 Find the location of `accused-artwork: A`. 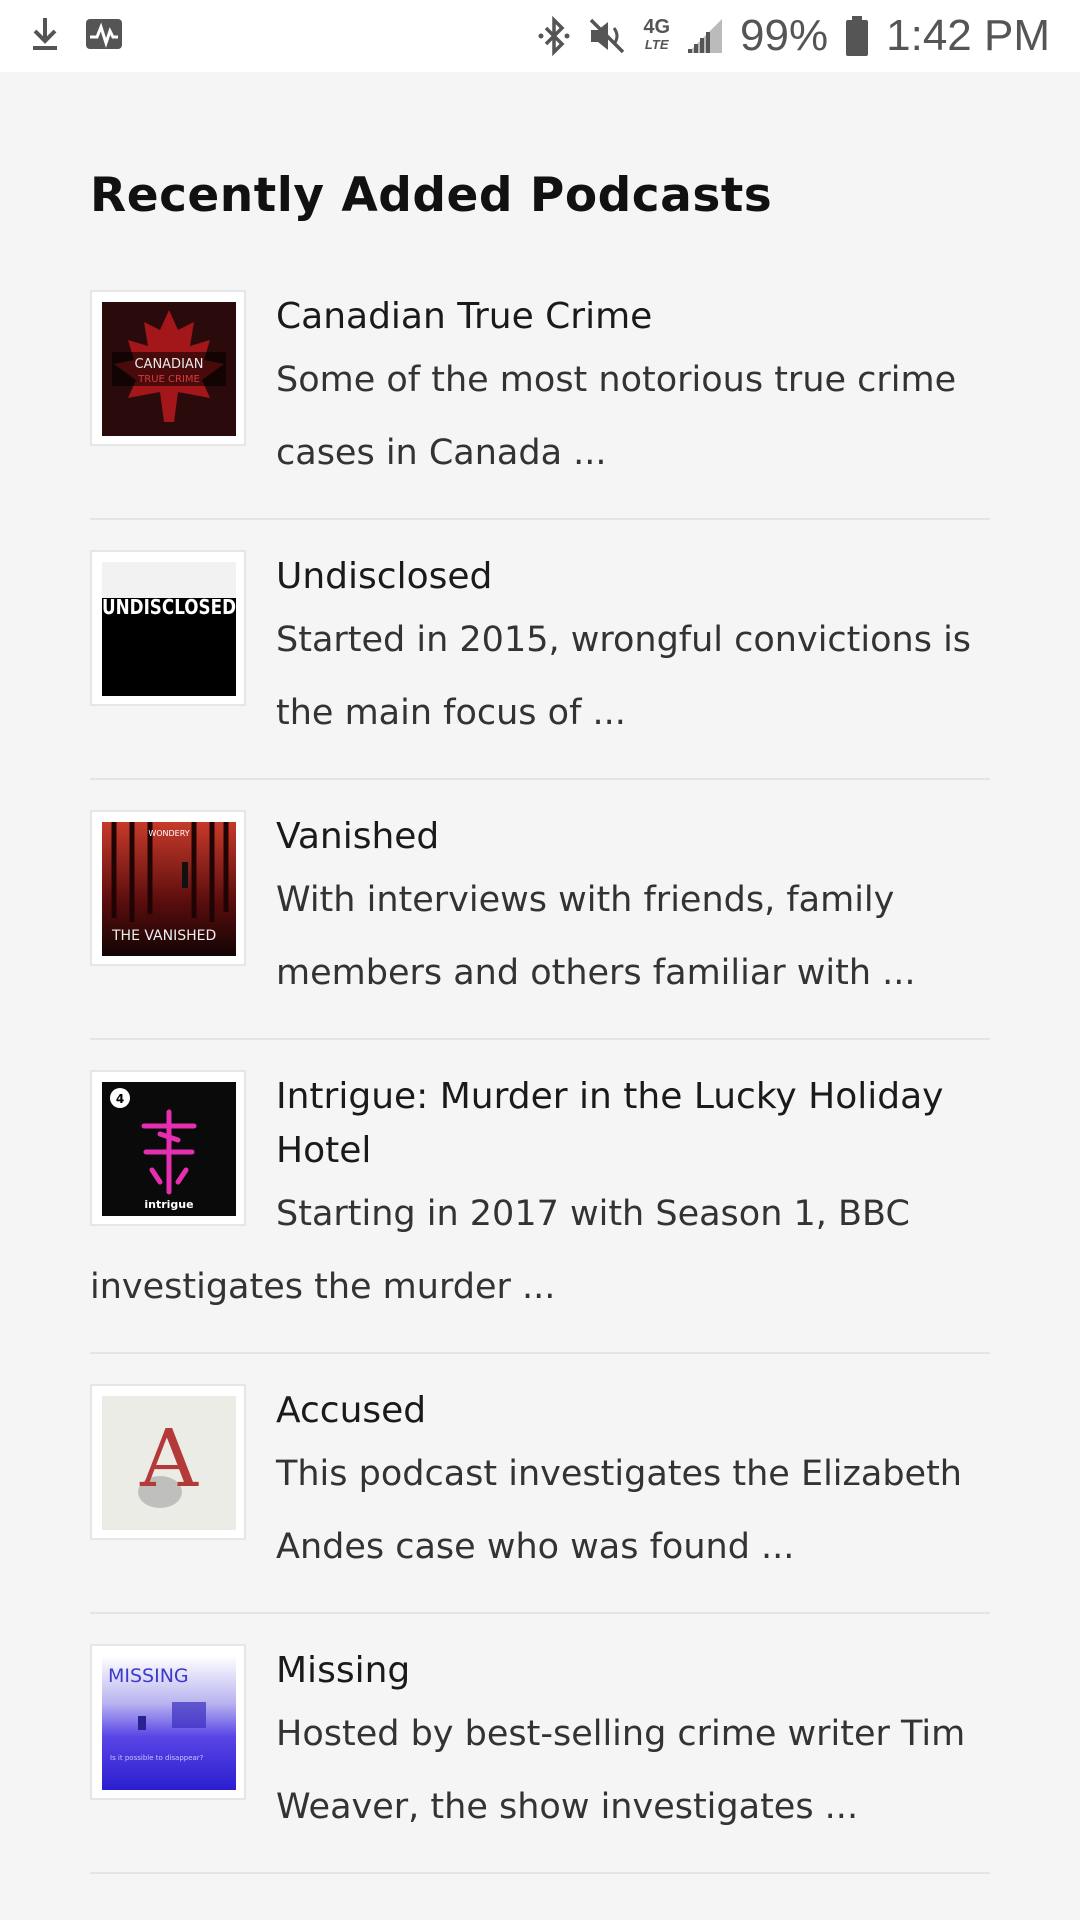

accused-artwork: A is located at coordinates (169, 1463).